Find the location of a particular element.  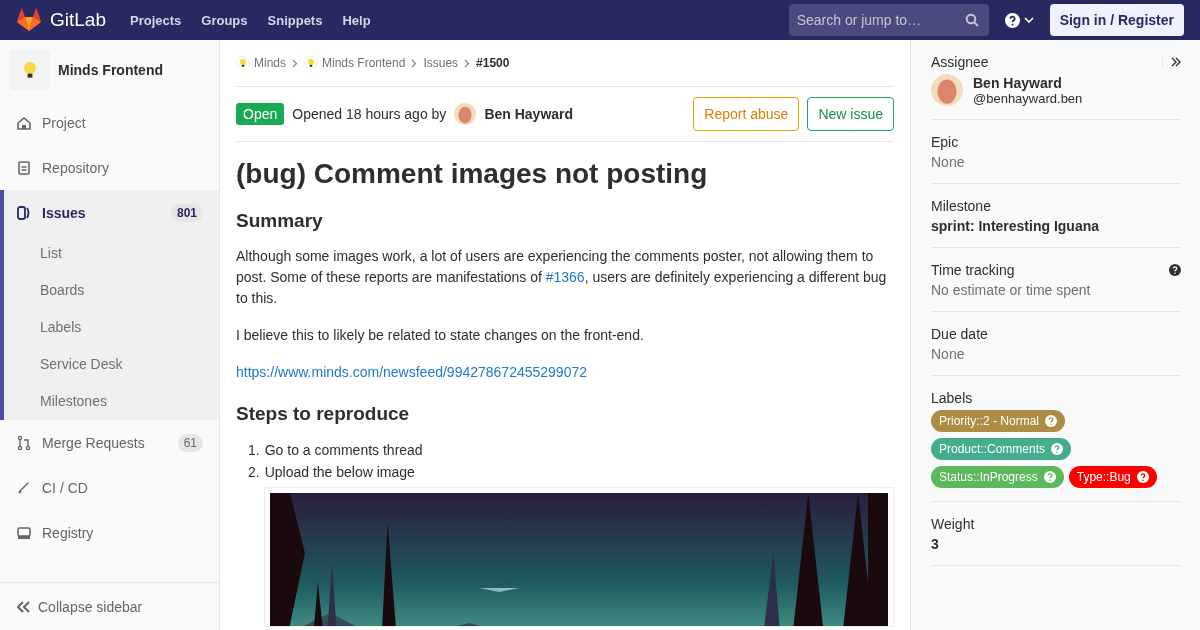

sidebar-item: Issues 801 is located at coordinates (111, 212).